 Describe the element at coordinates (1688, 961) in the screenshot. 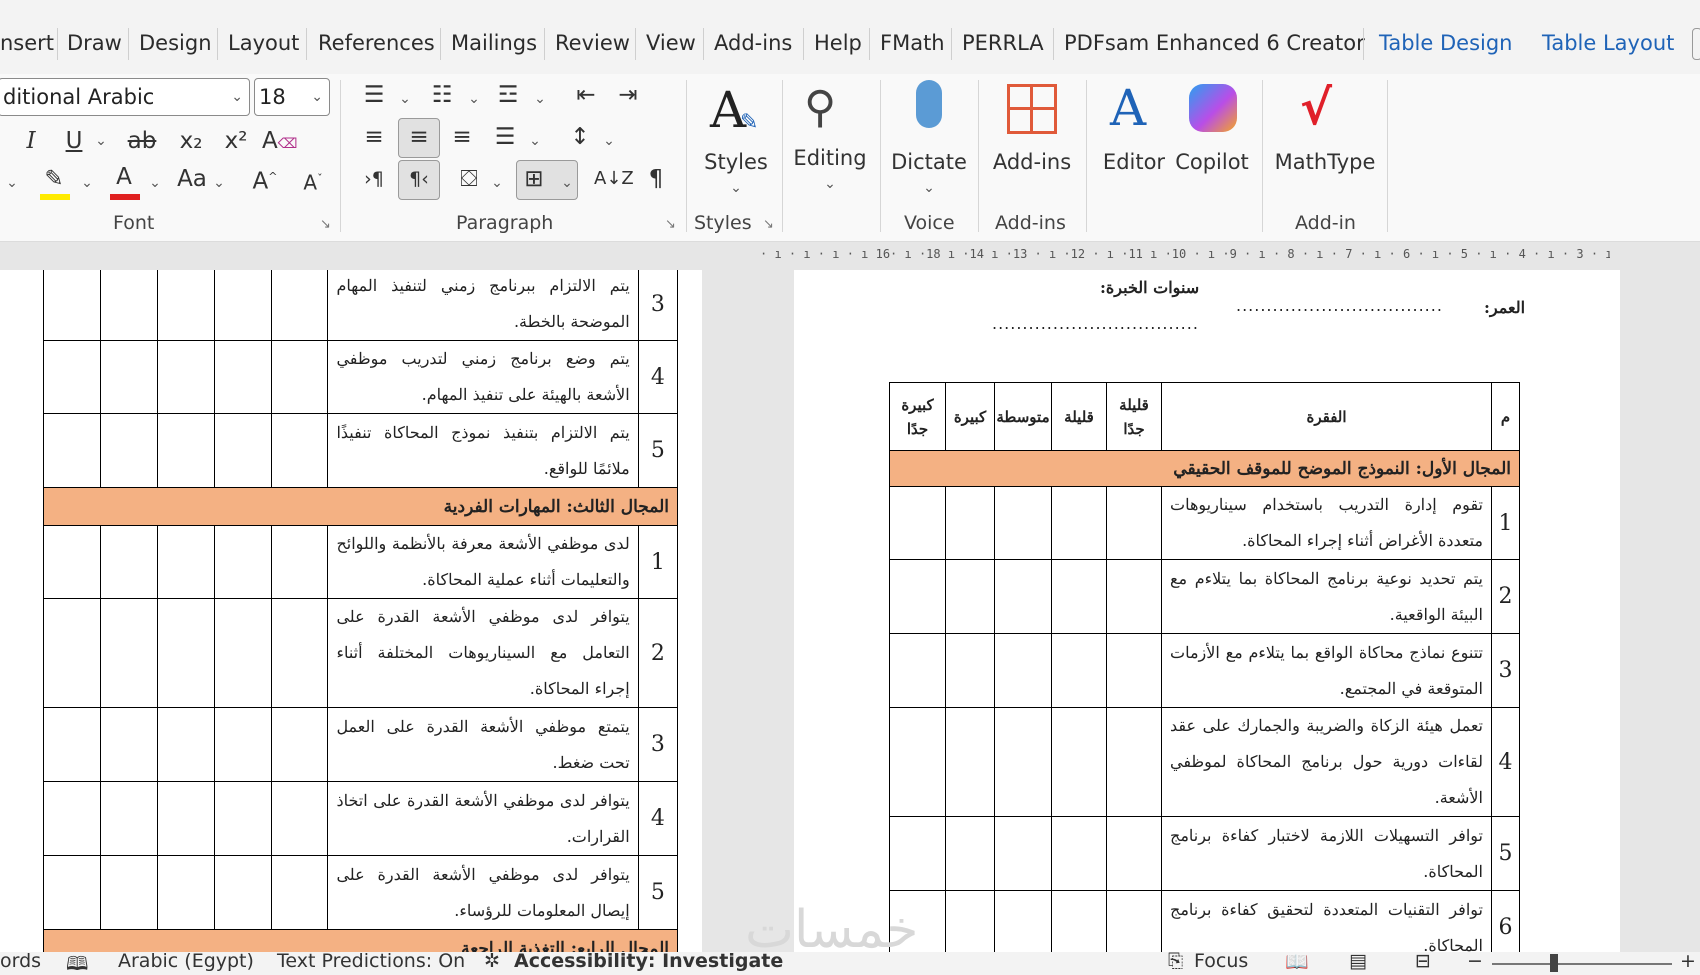

I see `zoom-in-icon: +` at that location.